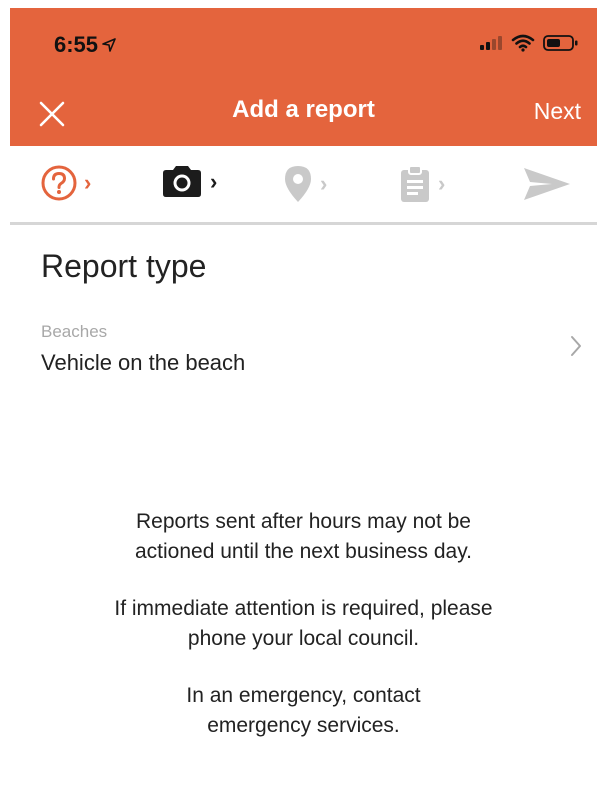 This screenshot has height=803, width=597. I want to click on page-title: Add a report, so click(303, 109).